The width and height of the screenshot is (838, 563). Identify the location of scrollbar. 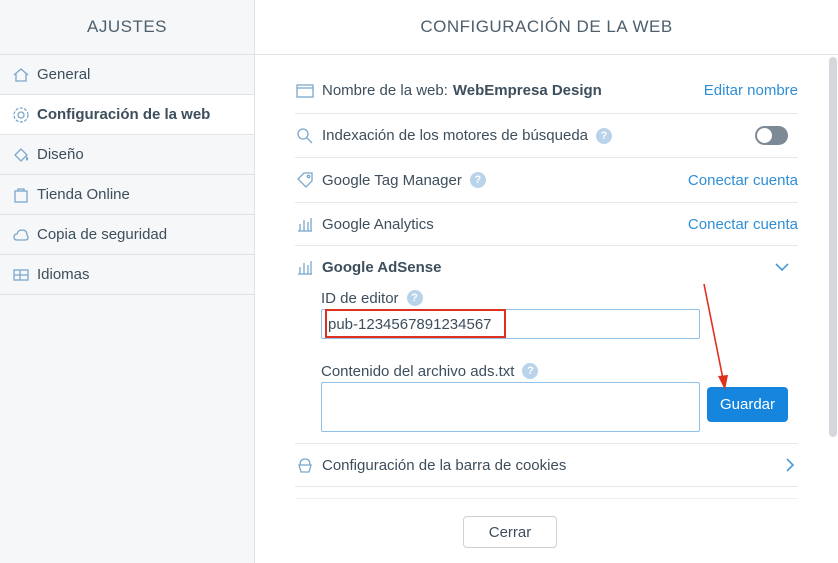
(833, 277).